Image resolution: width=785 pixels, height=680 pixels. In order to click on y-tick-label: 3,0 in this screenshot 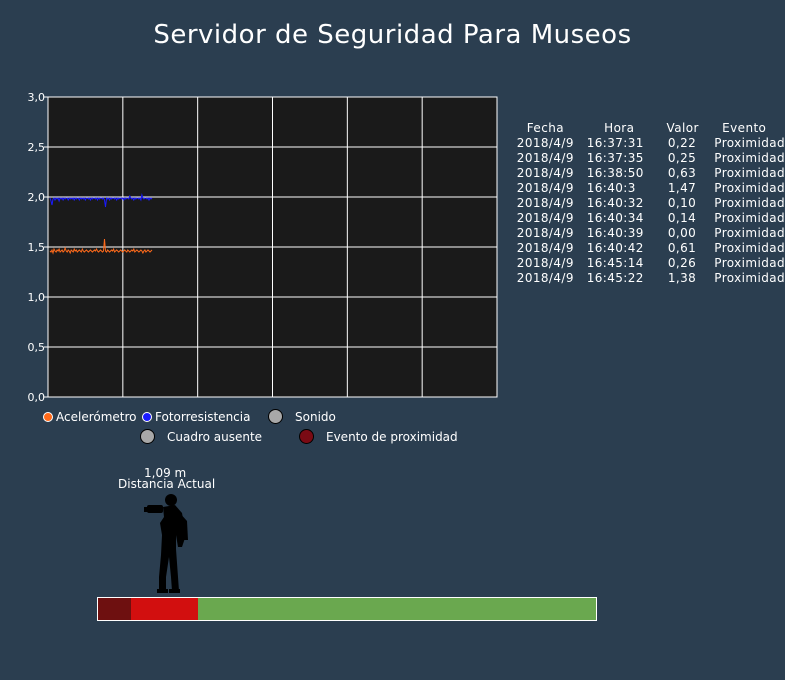, I will do `click(37, 97)`.